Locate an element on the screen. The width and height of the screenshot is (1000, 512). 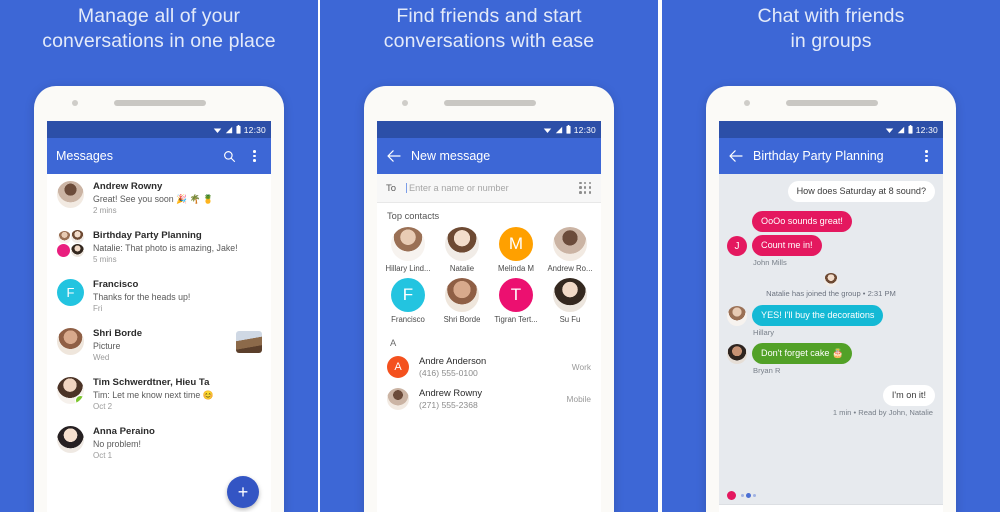
list-item: F Francisco Thanks for the heads up! Fri is located at coordinates (159, 296).